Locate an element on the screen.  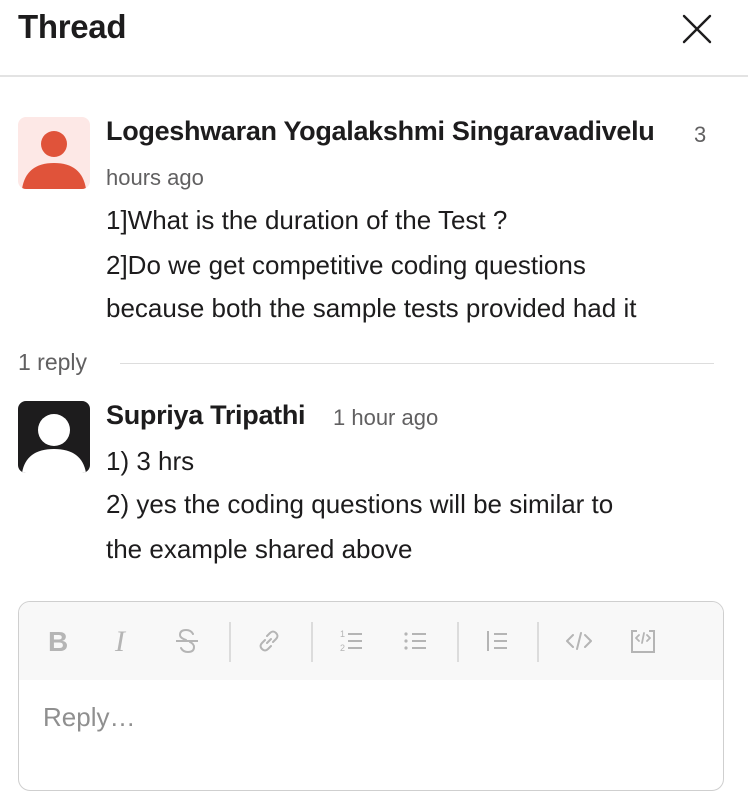
italic-icon: I is located at coordinates (120, 641).